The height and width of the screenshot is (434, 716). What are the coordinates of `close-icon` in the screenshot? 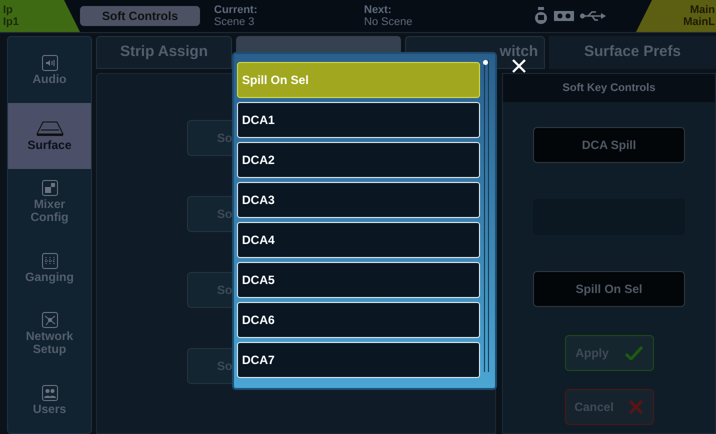 It's located at (519, 66).